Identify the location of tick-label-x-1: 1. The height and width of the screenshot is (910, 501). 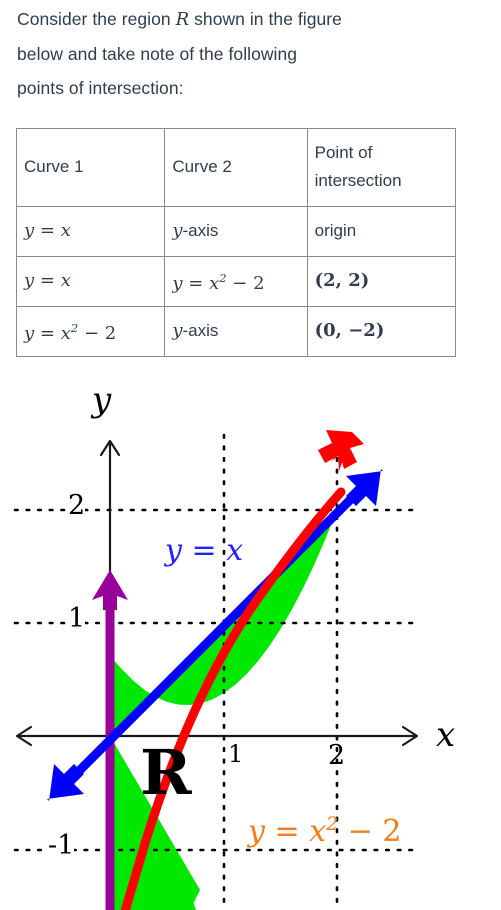
(236, 754).